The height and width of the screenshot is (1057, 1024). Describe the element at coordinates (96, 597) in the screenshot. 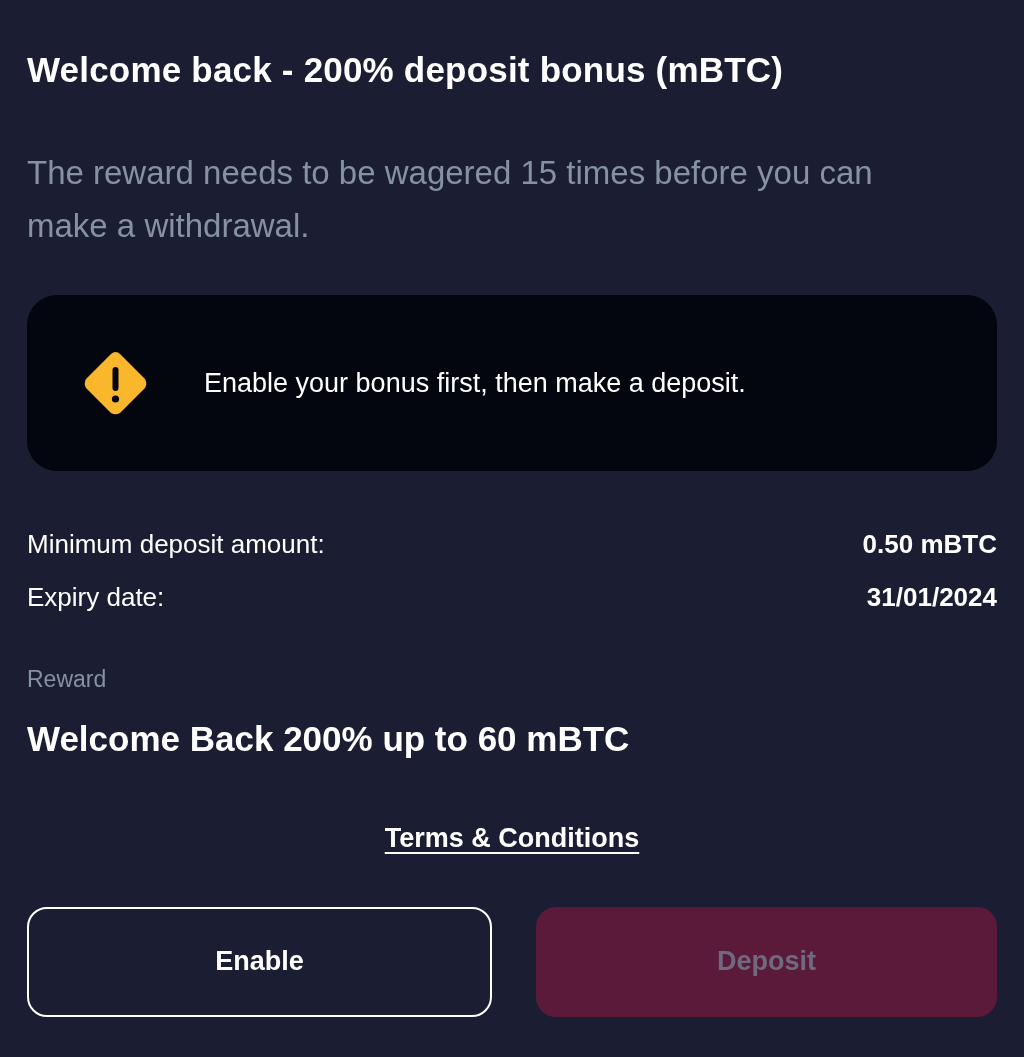

I see `detail-label: Expiry date:` at that location.